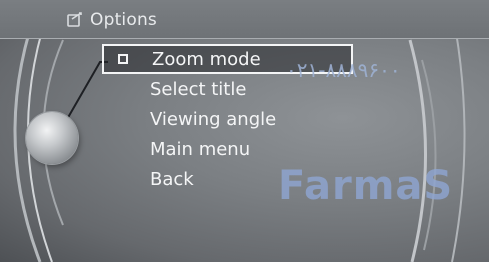 The height and width of the screenshot is (262, 489). Describe the element at coordinates (172, 179) in the screenshot. I see `menu-item-label: Back` at that location.